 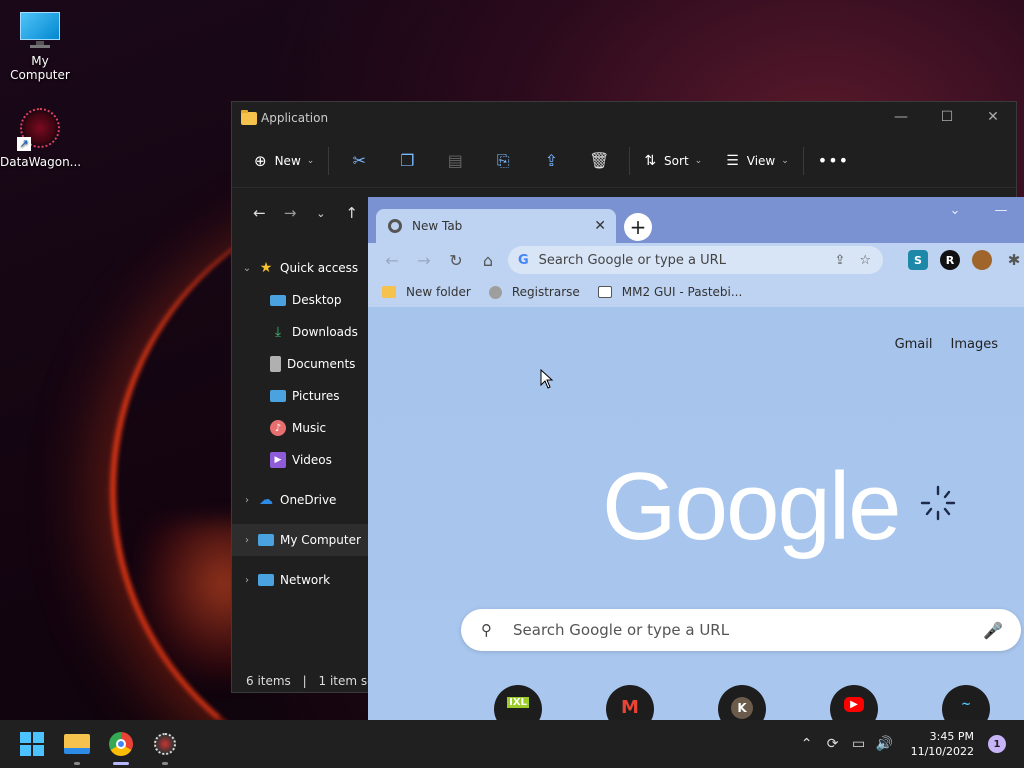 I want to click on reload-icon: ↻, so click(x=456, y=260).